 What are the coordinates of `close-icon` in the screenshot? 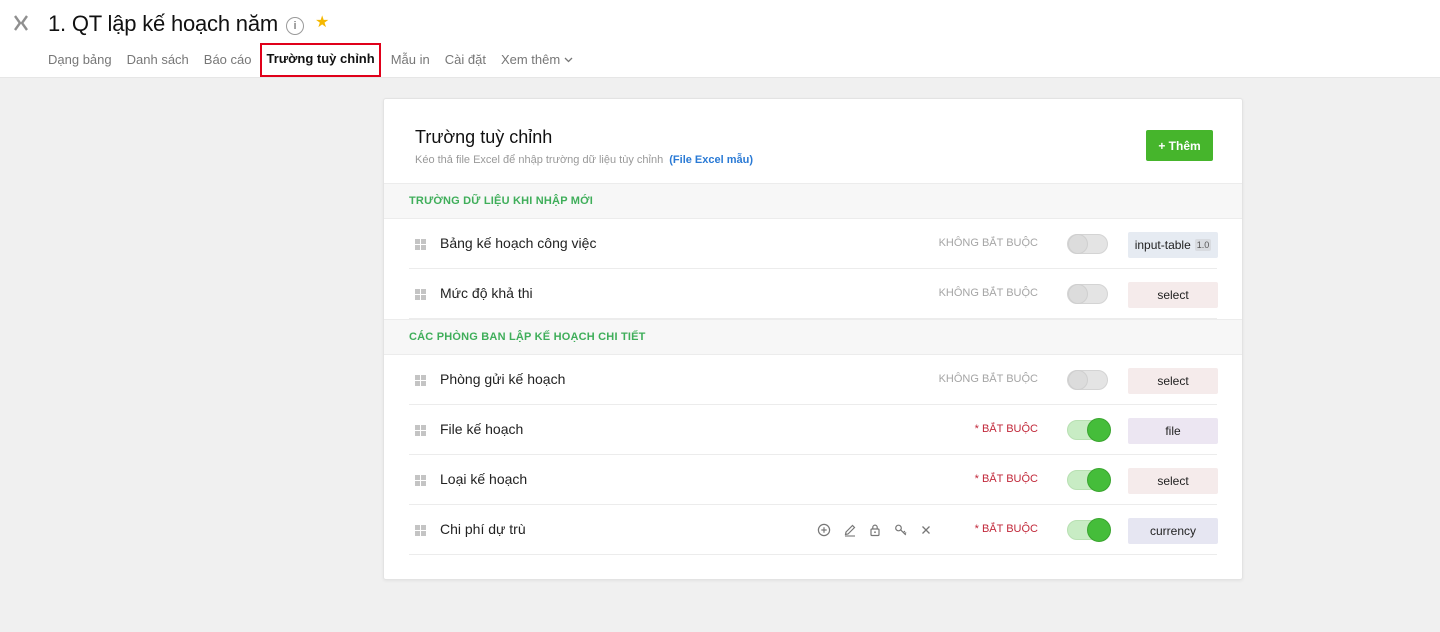 It's located at (926, 530).